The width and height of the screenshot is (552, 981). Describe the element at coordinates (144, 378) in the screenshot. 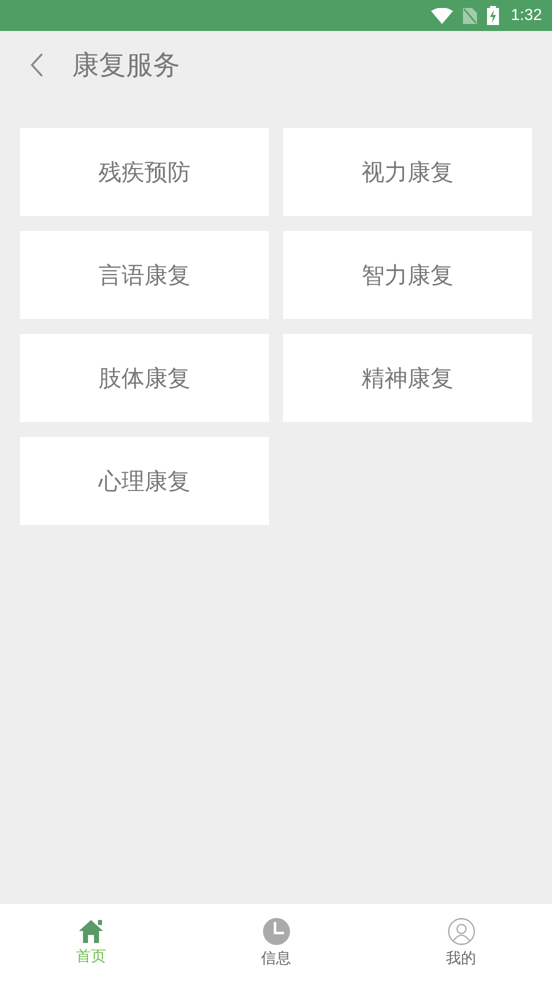

I see `service-tile: 肢体康复` at that location.